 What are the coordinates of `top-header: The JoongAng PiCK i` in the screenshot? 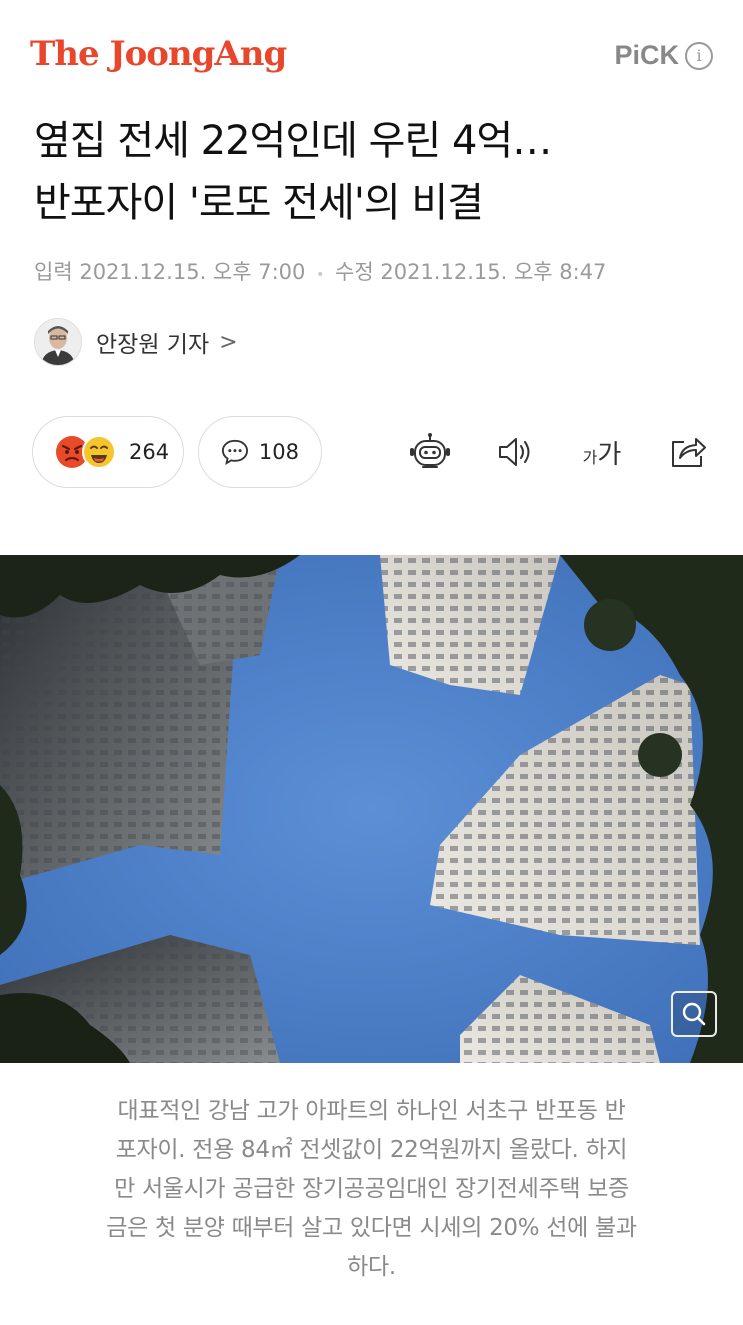 It's located at (371, 55).